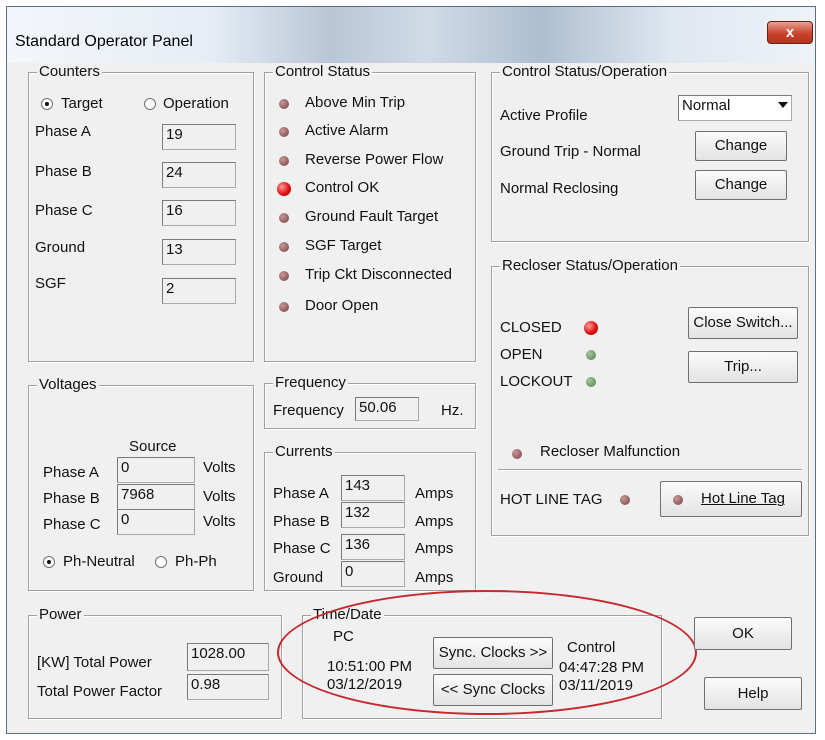  I want to click on total-power-value: 1028.00, so click(228, 657).